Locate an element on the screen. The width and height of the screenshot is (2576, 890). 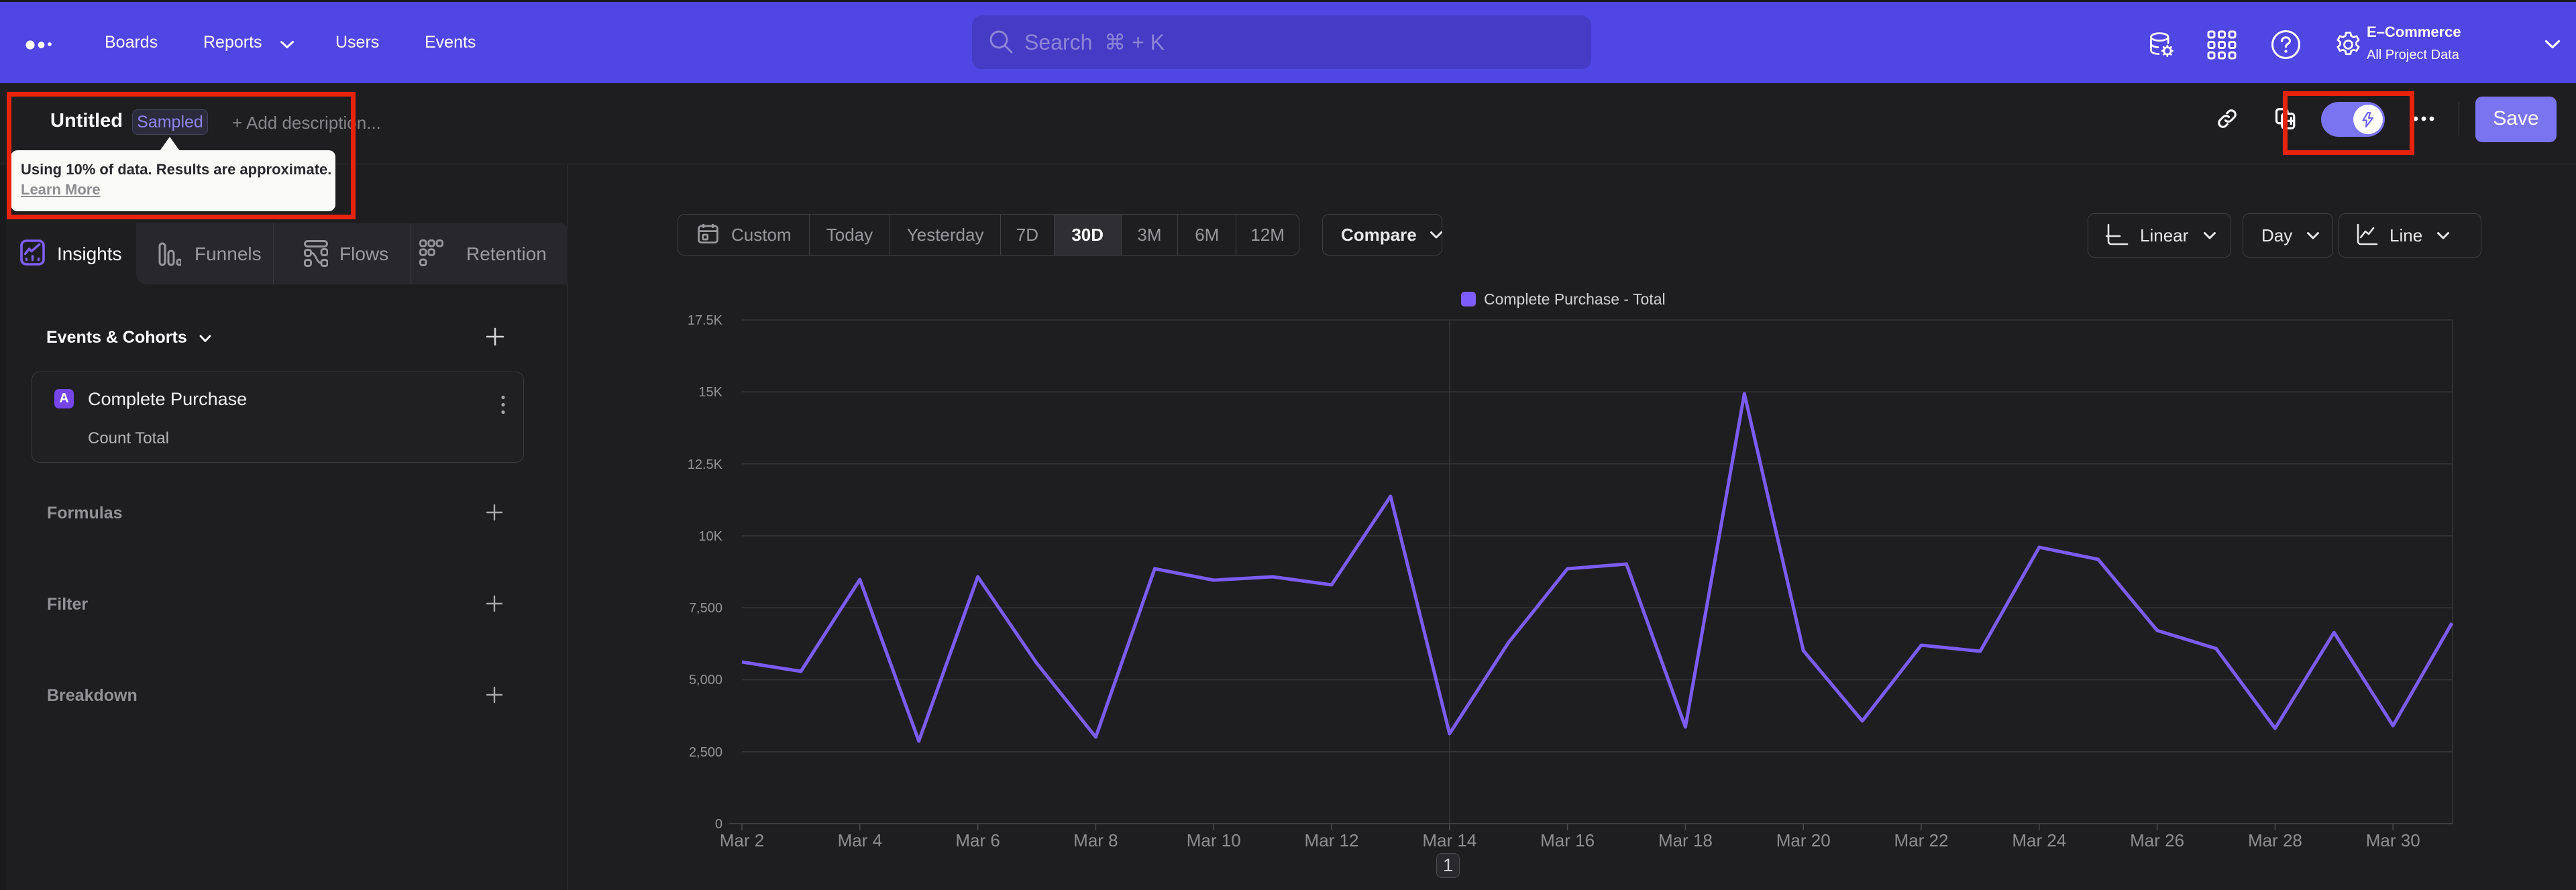
svg-text: 17.5K is located at coordinates (705, 320).